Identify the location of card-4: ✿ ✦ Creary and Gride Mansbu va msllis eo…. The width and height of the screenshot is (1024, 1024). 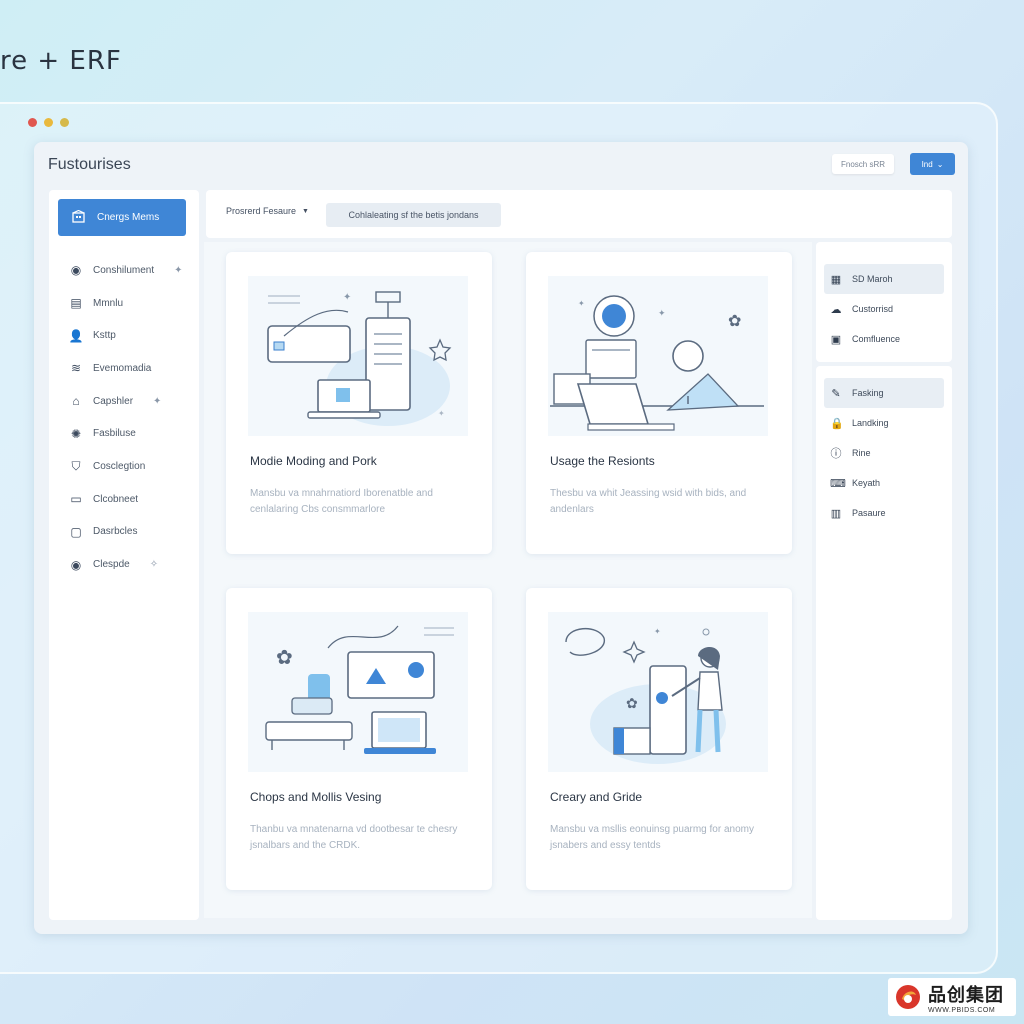
(659, 739).